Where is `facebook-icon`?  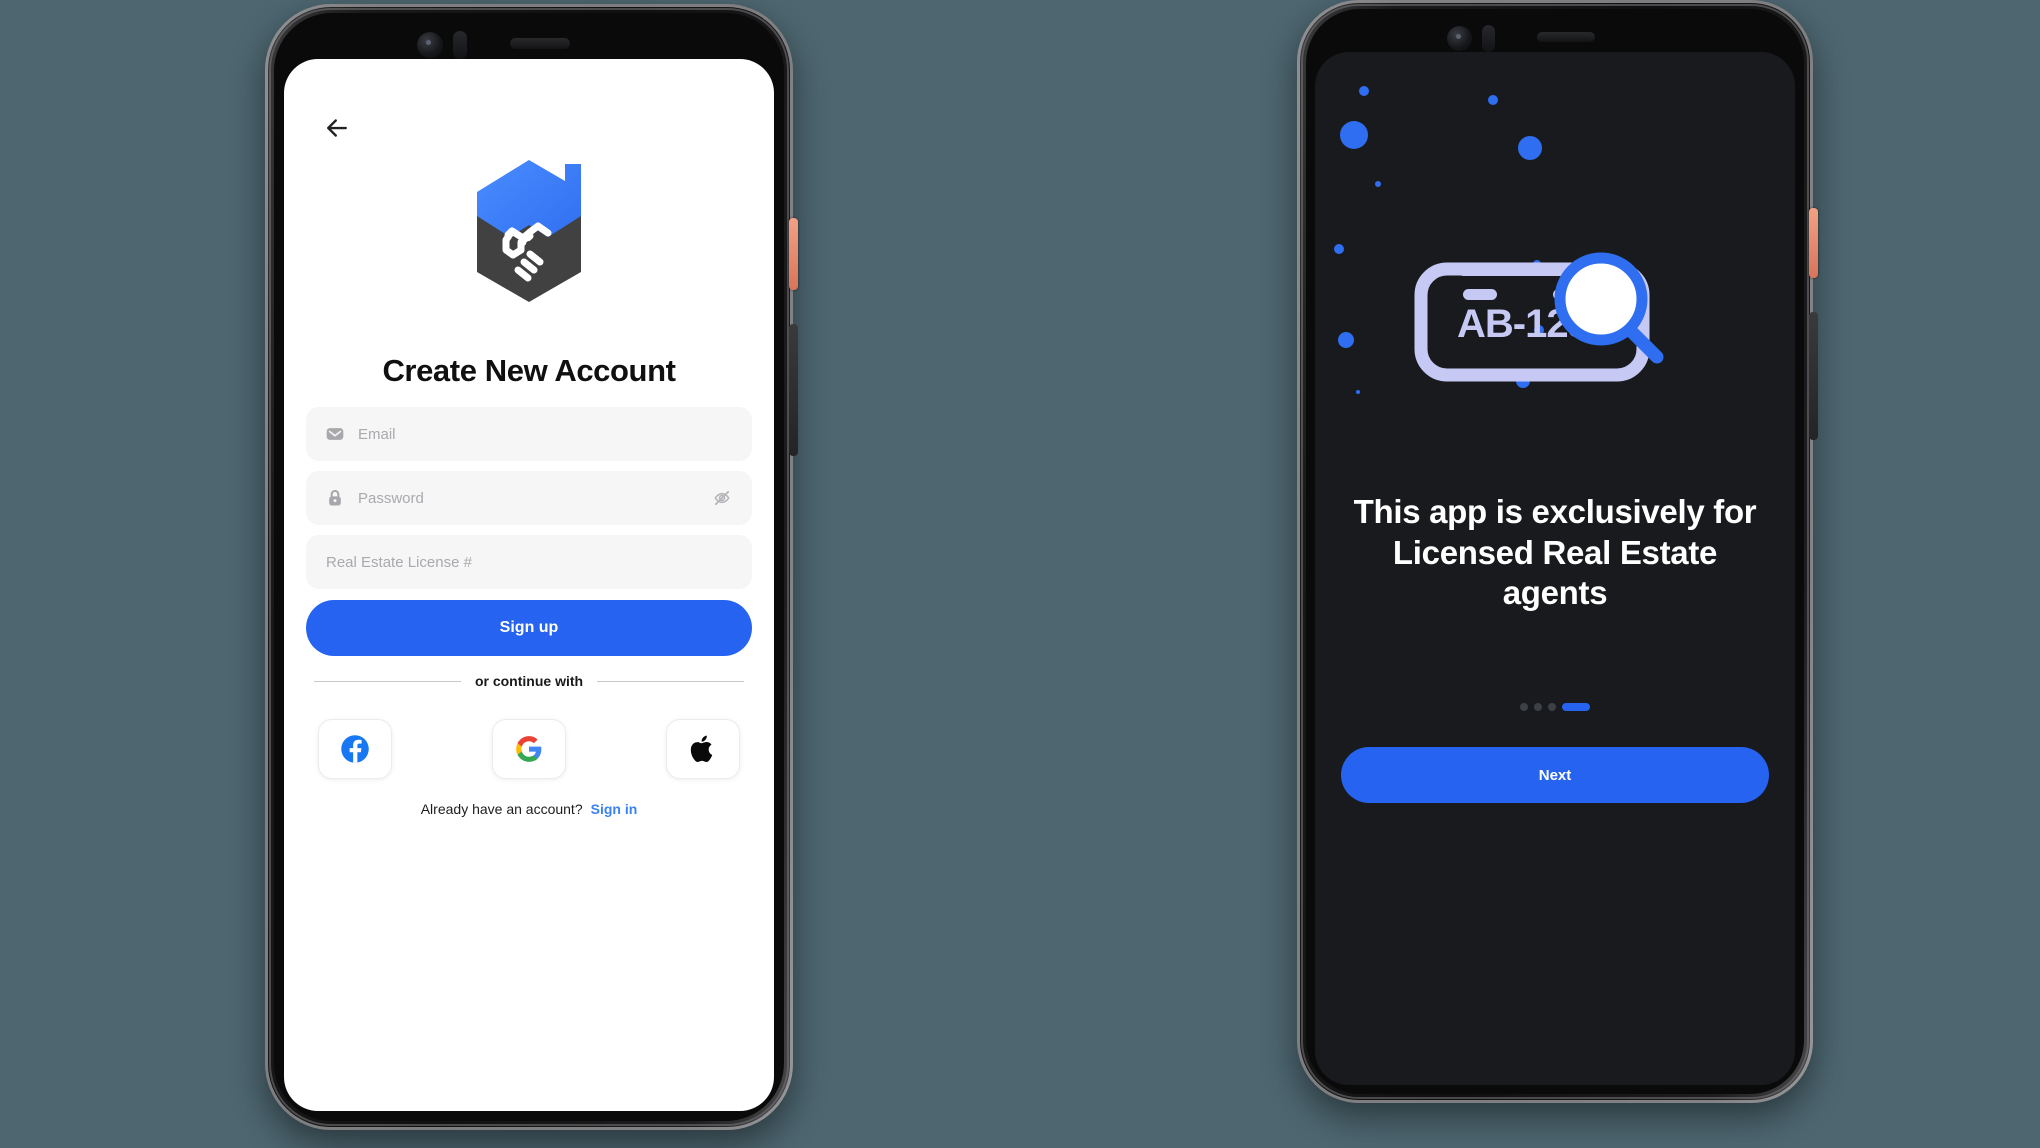
facebook-icon is located at coordinates (355, 749).